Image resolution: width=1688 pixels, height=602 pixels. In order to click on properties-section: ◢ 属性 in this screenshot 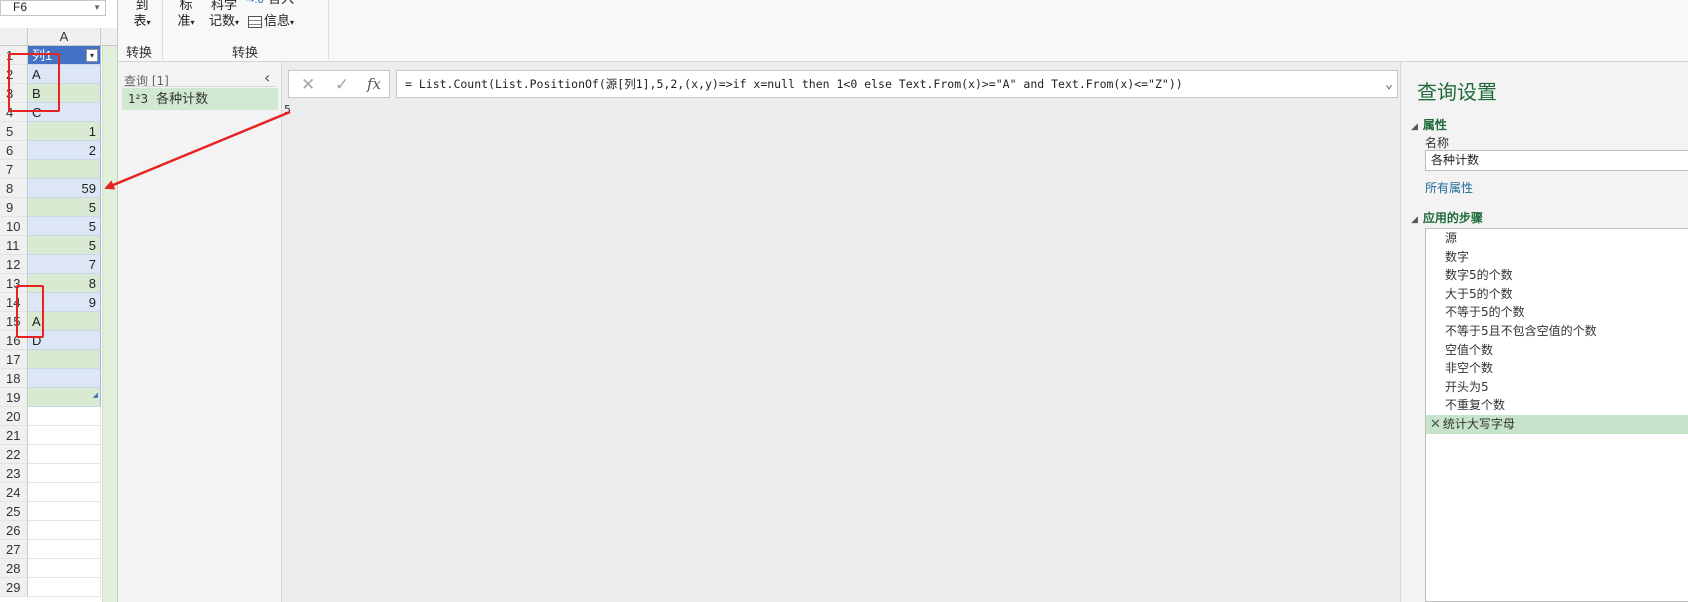, I will do `click(1429, 124)`.